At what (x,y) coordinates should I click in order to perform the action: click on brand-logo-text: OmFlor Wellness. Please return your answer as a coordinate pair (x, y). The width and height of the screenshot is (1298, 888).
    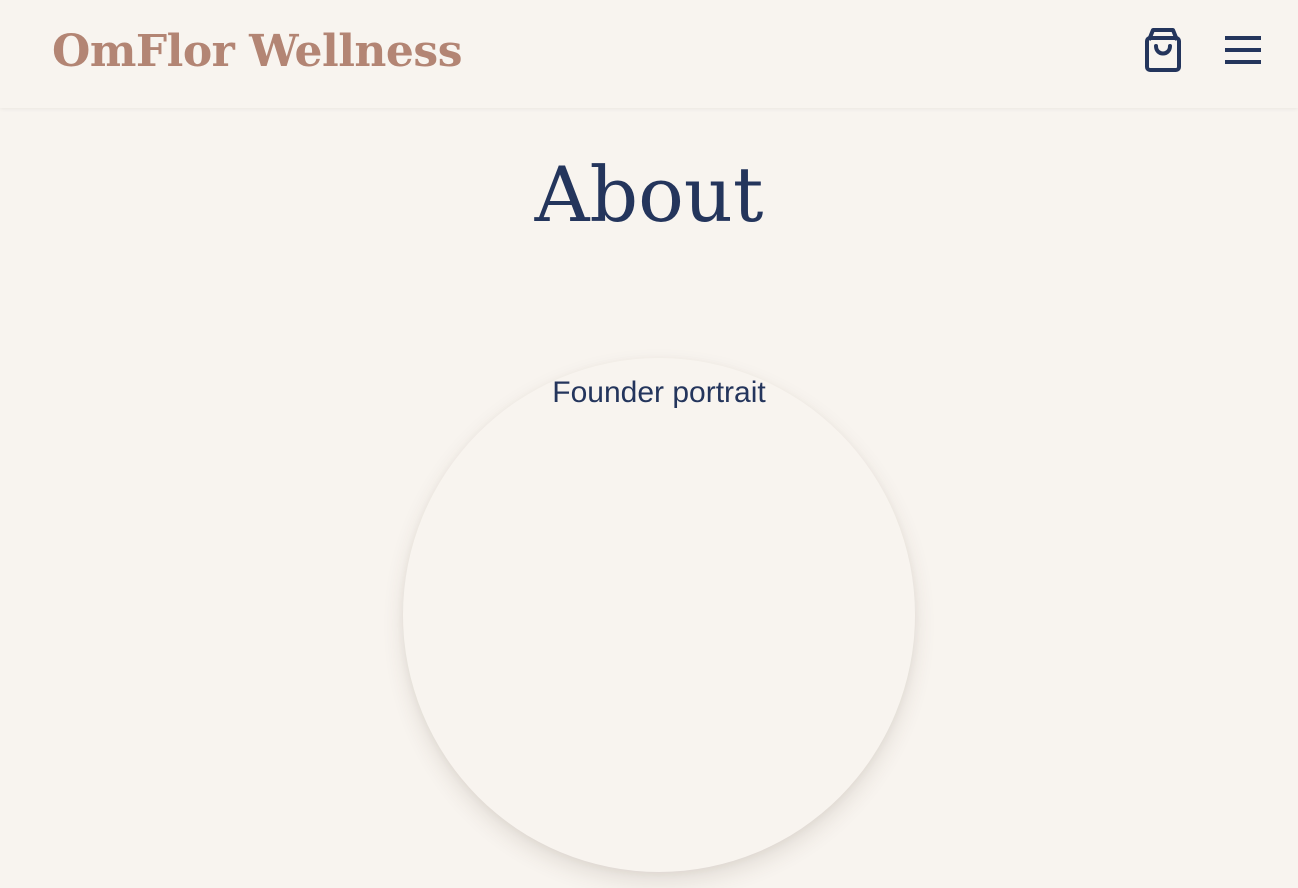
    Looking at the image, I should click on (257, 52).